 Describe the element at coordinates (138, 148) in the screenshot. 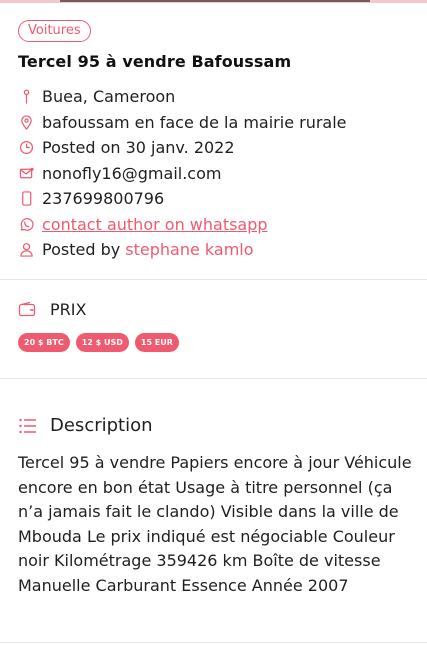

I see `posted-date-text: Posted on 30 janv. 2022` at that location.